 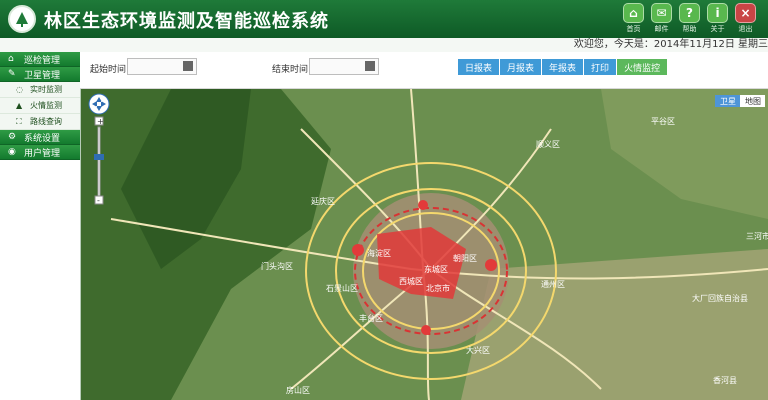 What do you see at coordinates (277, 266) in the screenshot?
I see `map-label: 门头沟区` at bounding box center [277, 266].